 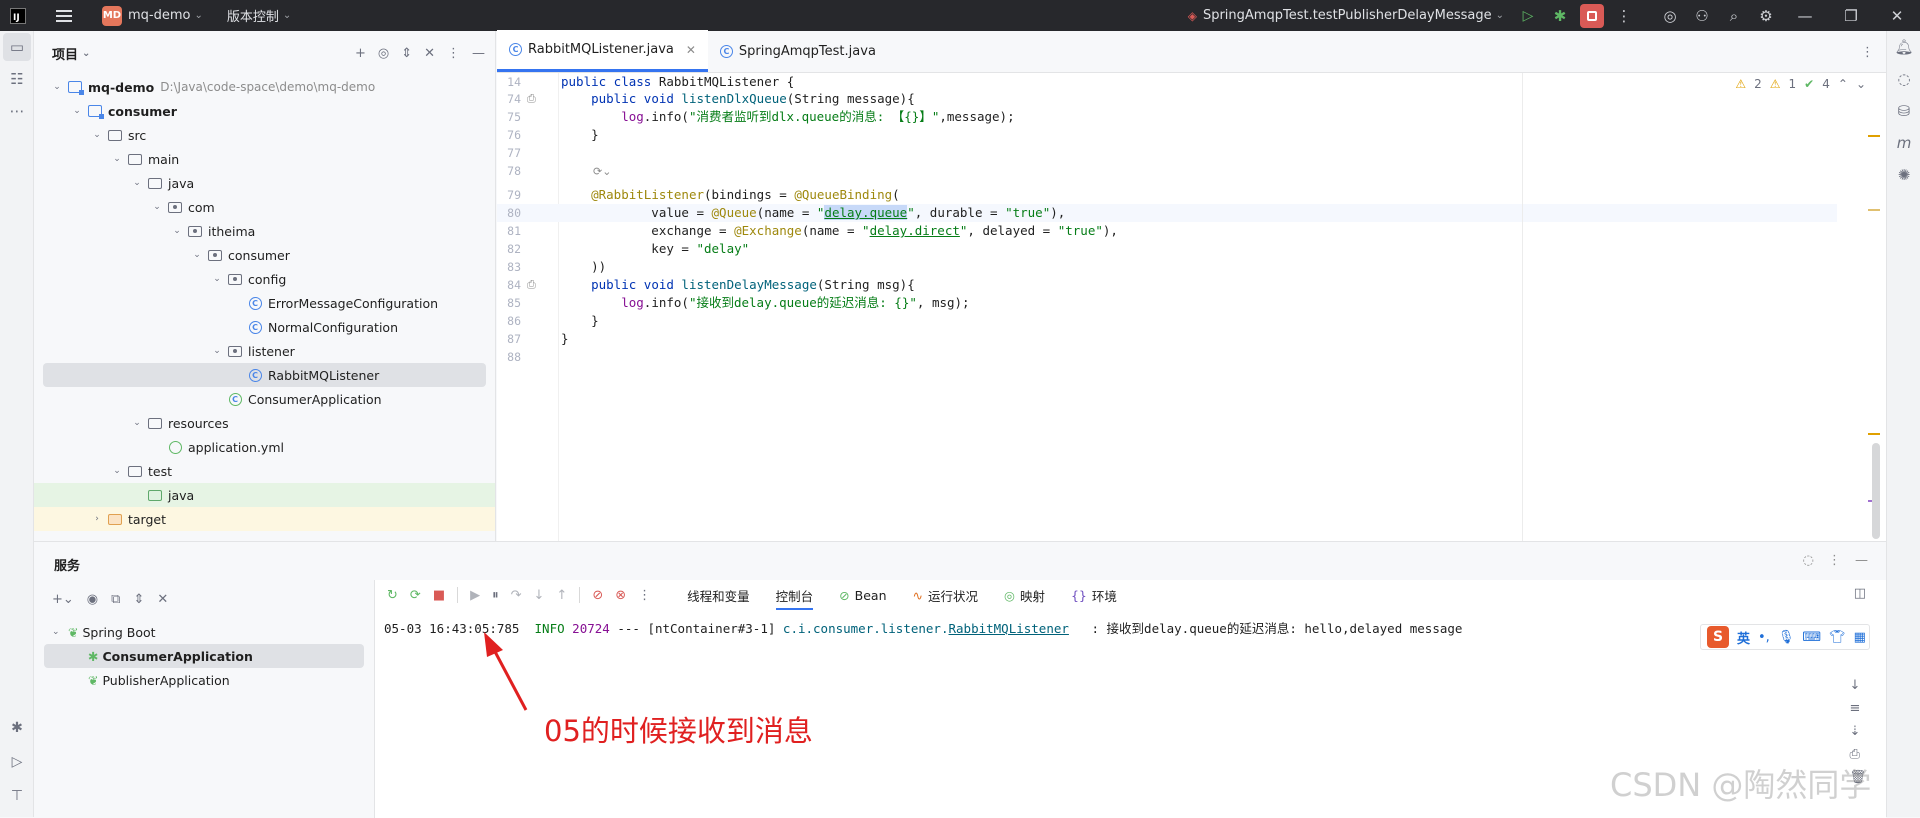 What do you see at coordinates (561, 595) in the screenshot?
I see `step-out-icon: ↑` at bounding box center [561, 595].